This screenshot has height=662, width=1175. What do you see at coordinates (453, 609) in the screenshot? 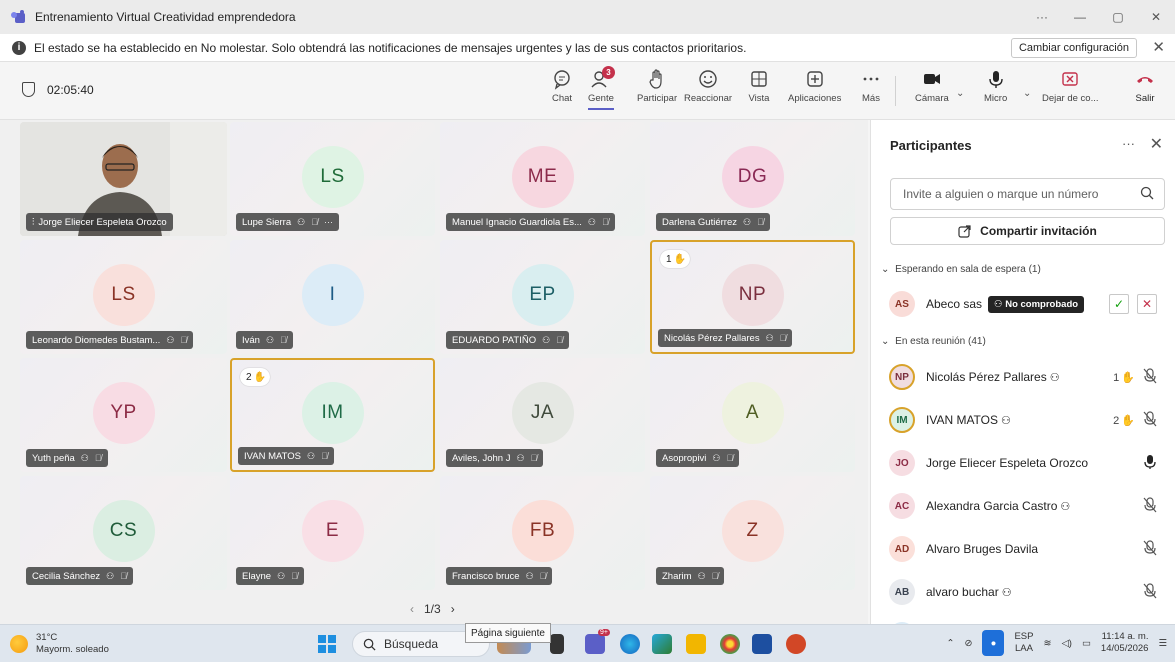
I see `next-page-button: ›` at bounding box center [453, 609].